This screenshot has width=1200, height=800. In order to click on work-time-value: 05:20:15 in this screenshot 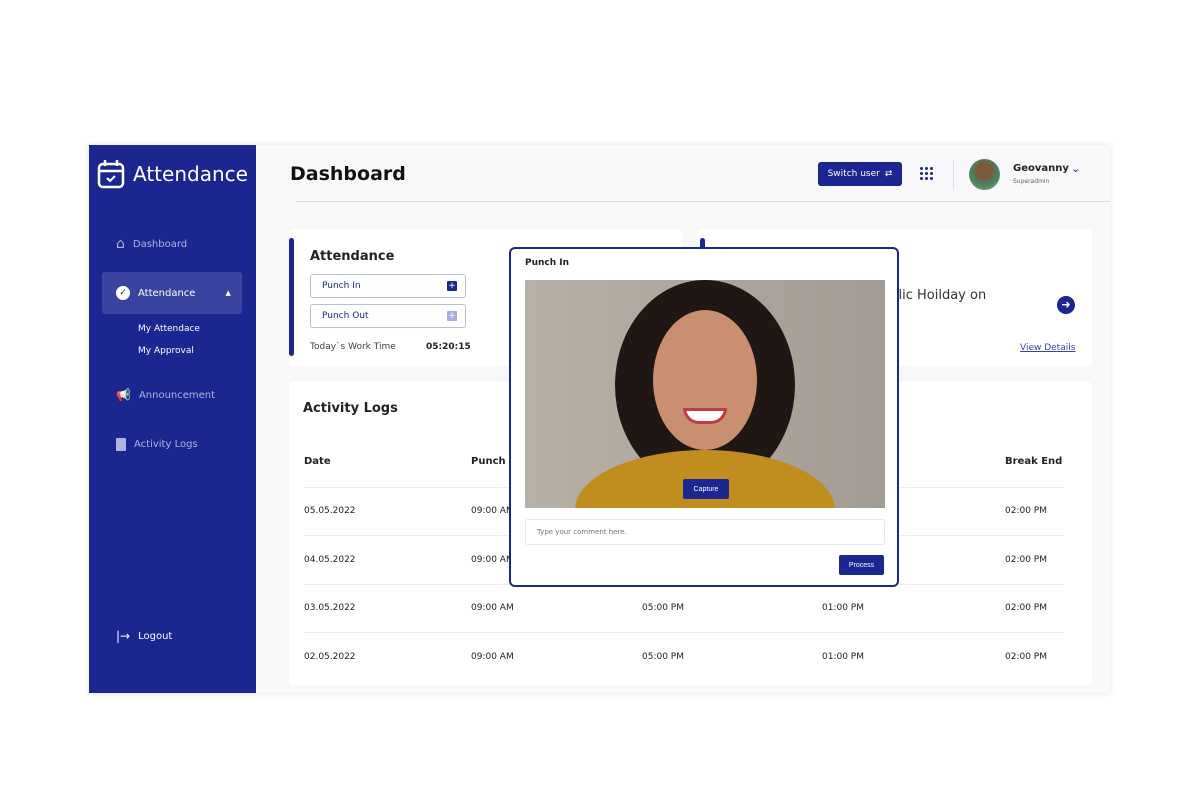, I will do `click(448, 347)`.